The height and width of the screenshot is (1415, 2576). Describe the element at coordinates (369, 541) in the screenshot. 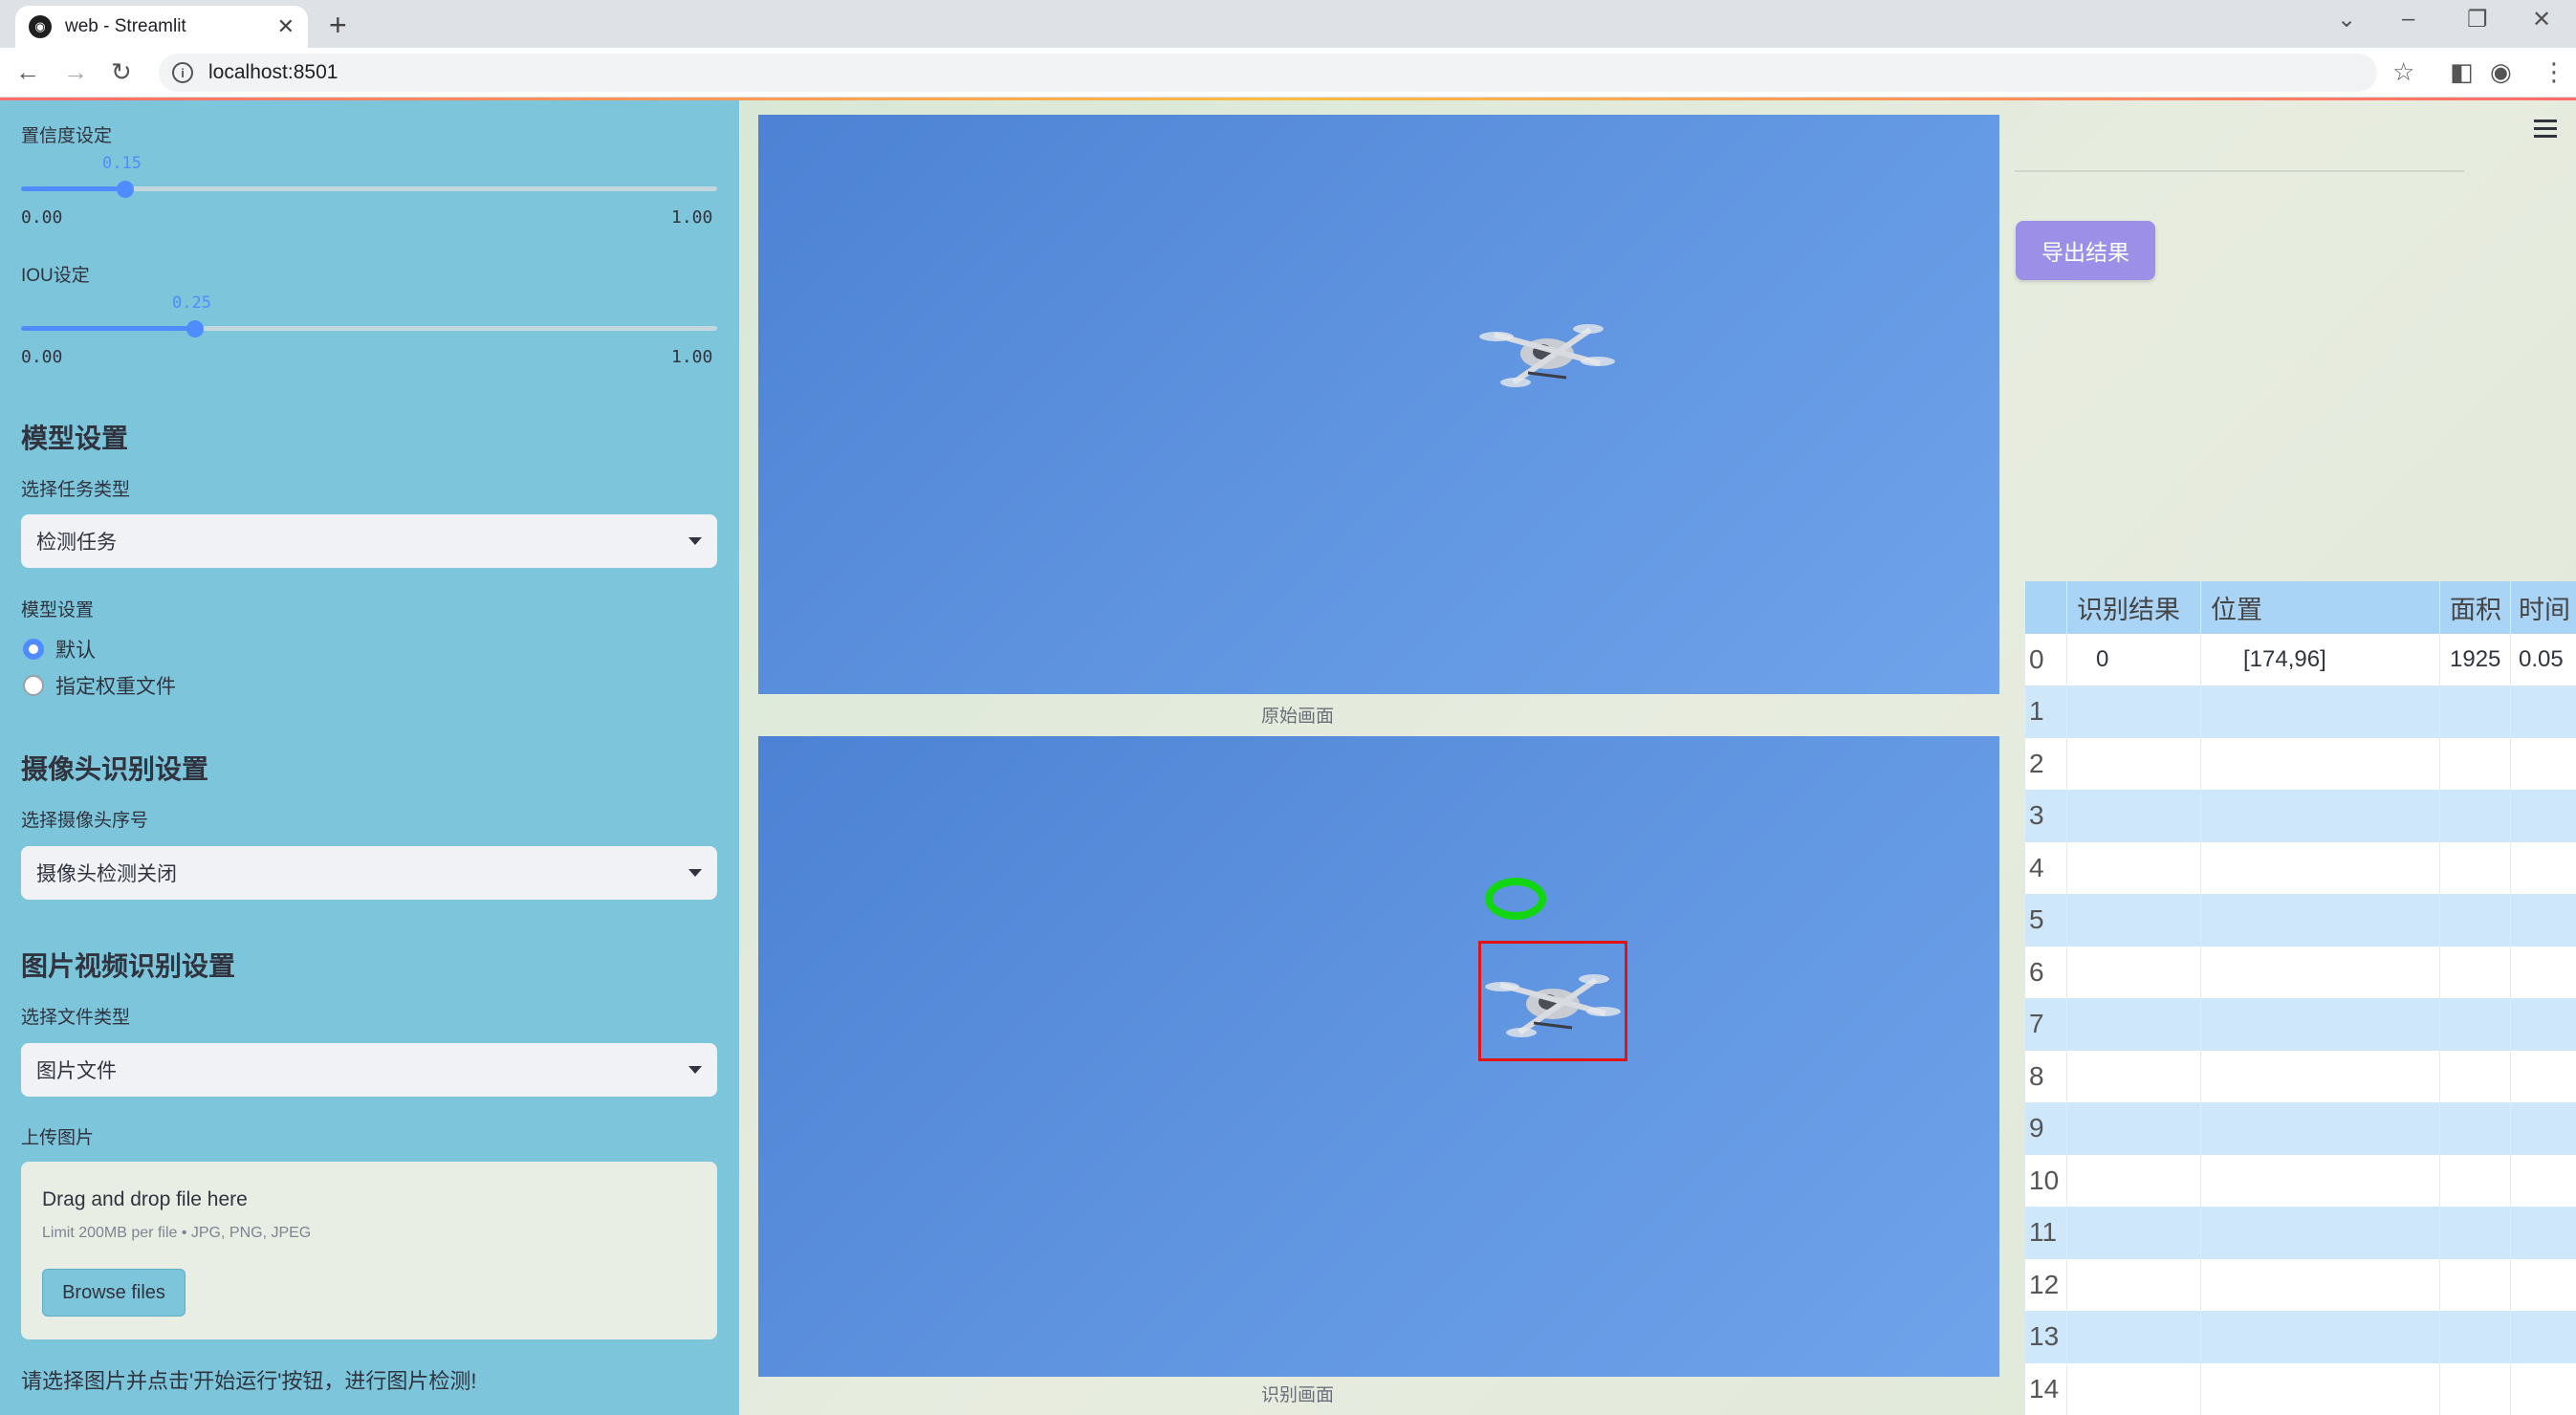

I see `task-type-select: 检测任务` at that location.